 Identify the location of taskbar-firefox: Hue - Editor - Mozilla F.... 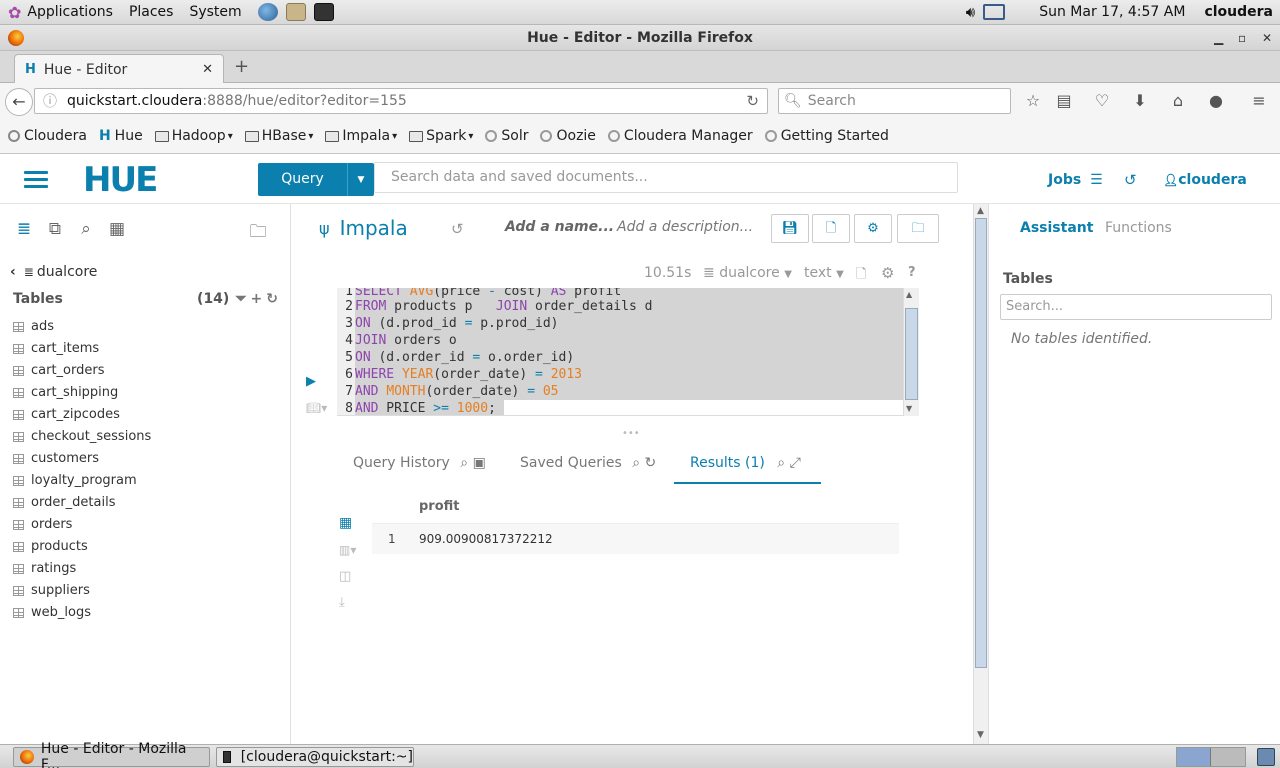
(111, 754).